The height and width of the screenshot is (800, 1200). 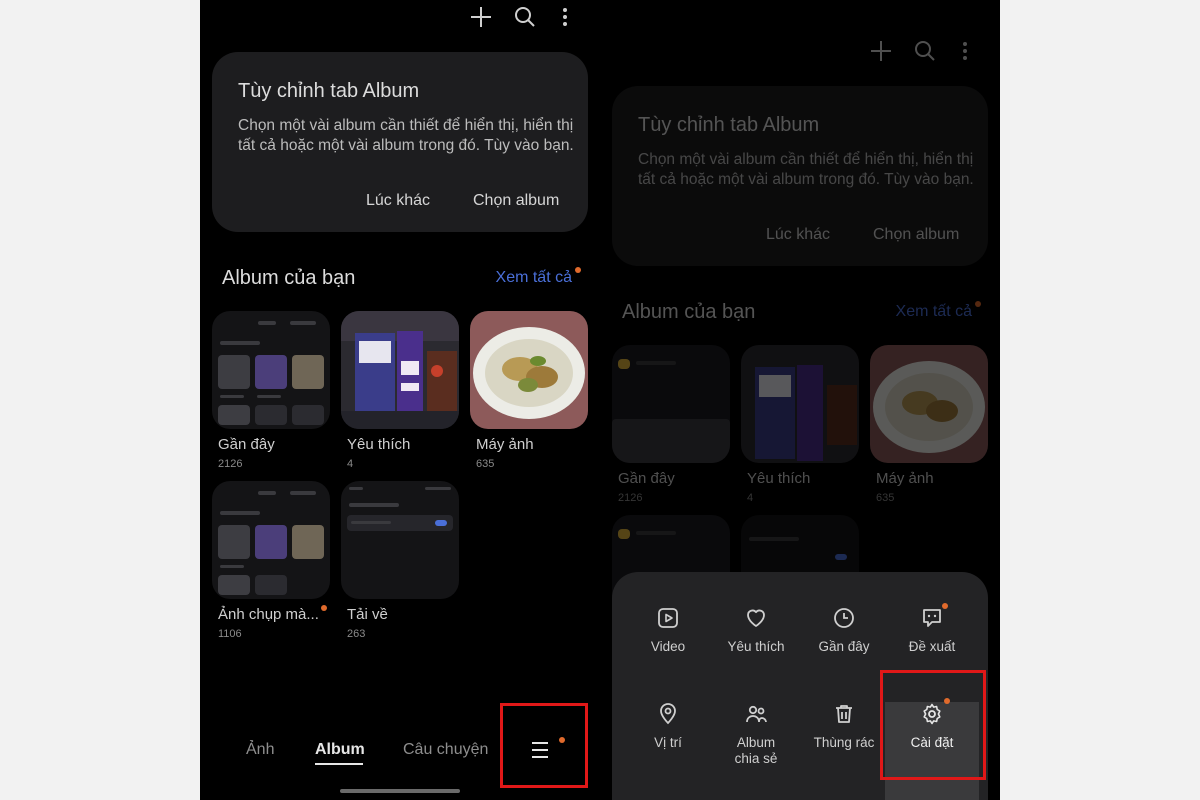 I want to click on highlight-frame-menu, so click(x=544, y=745).